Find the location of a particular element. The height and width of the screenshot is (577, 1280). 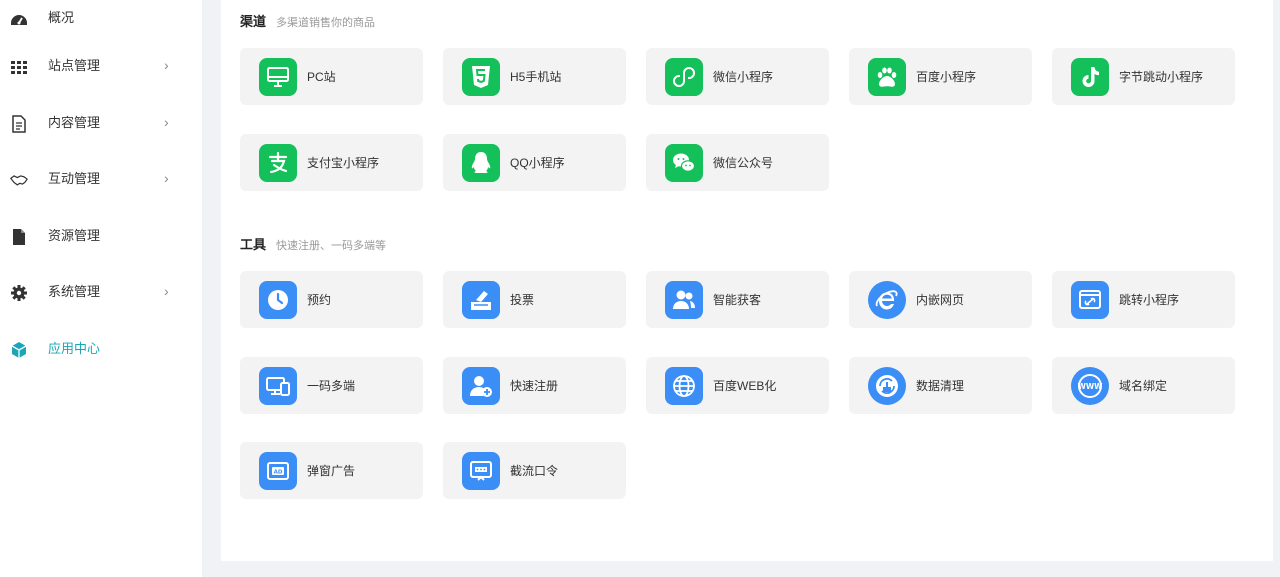

channel-card-wechat-official: 微信公众号 is located at coordinates (737, 162).